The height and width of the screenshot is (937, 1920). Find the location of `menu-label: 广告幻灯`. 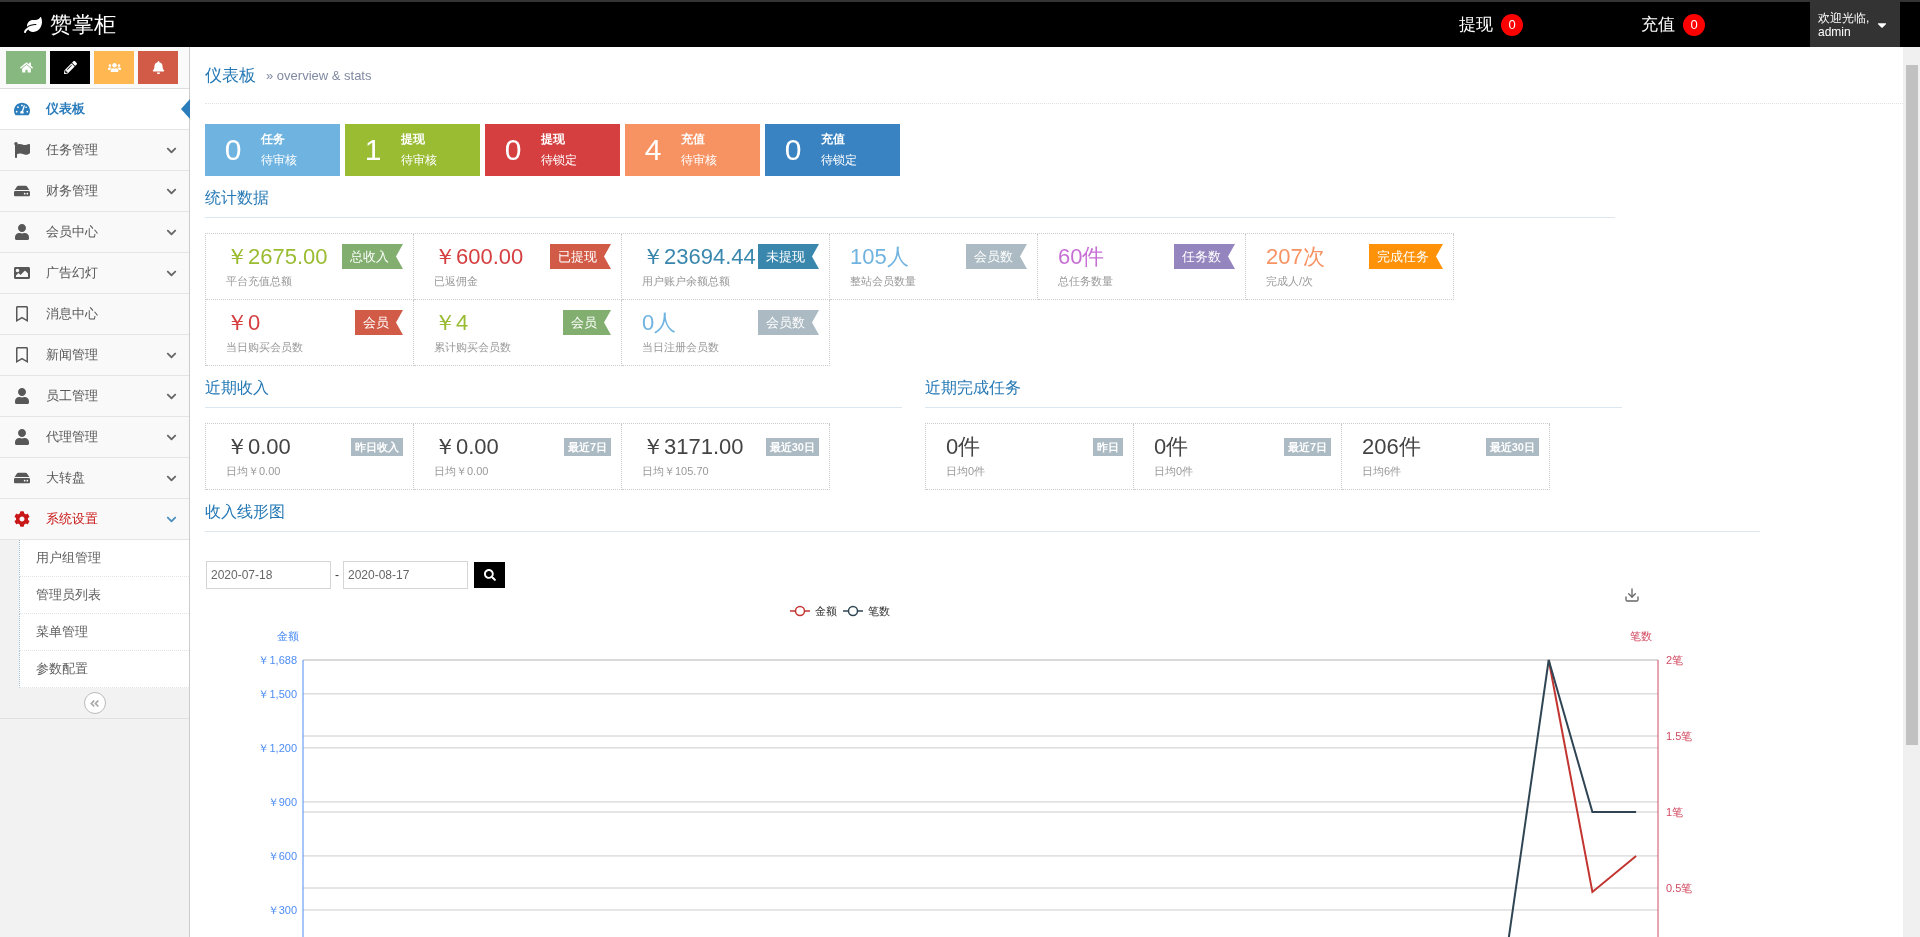

menu-label: 广告幻灯 is located at coordinates (72, 273).